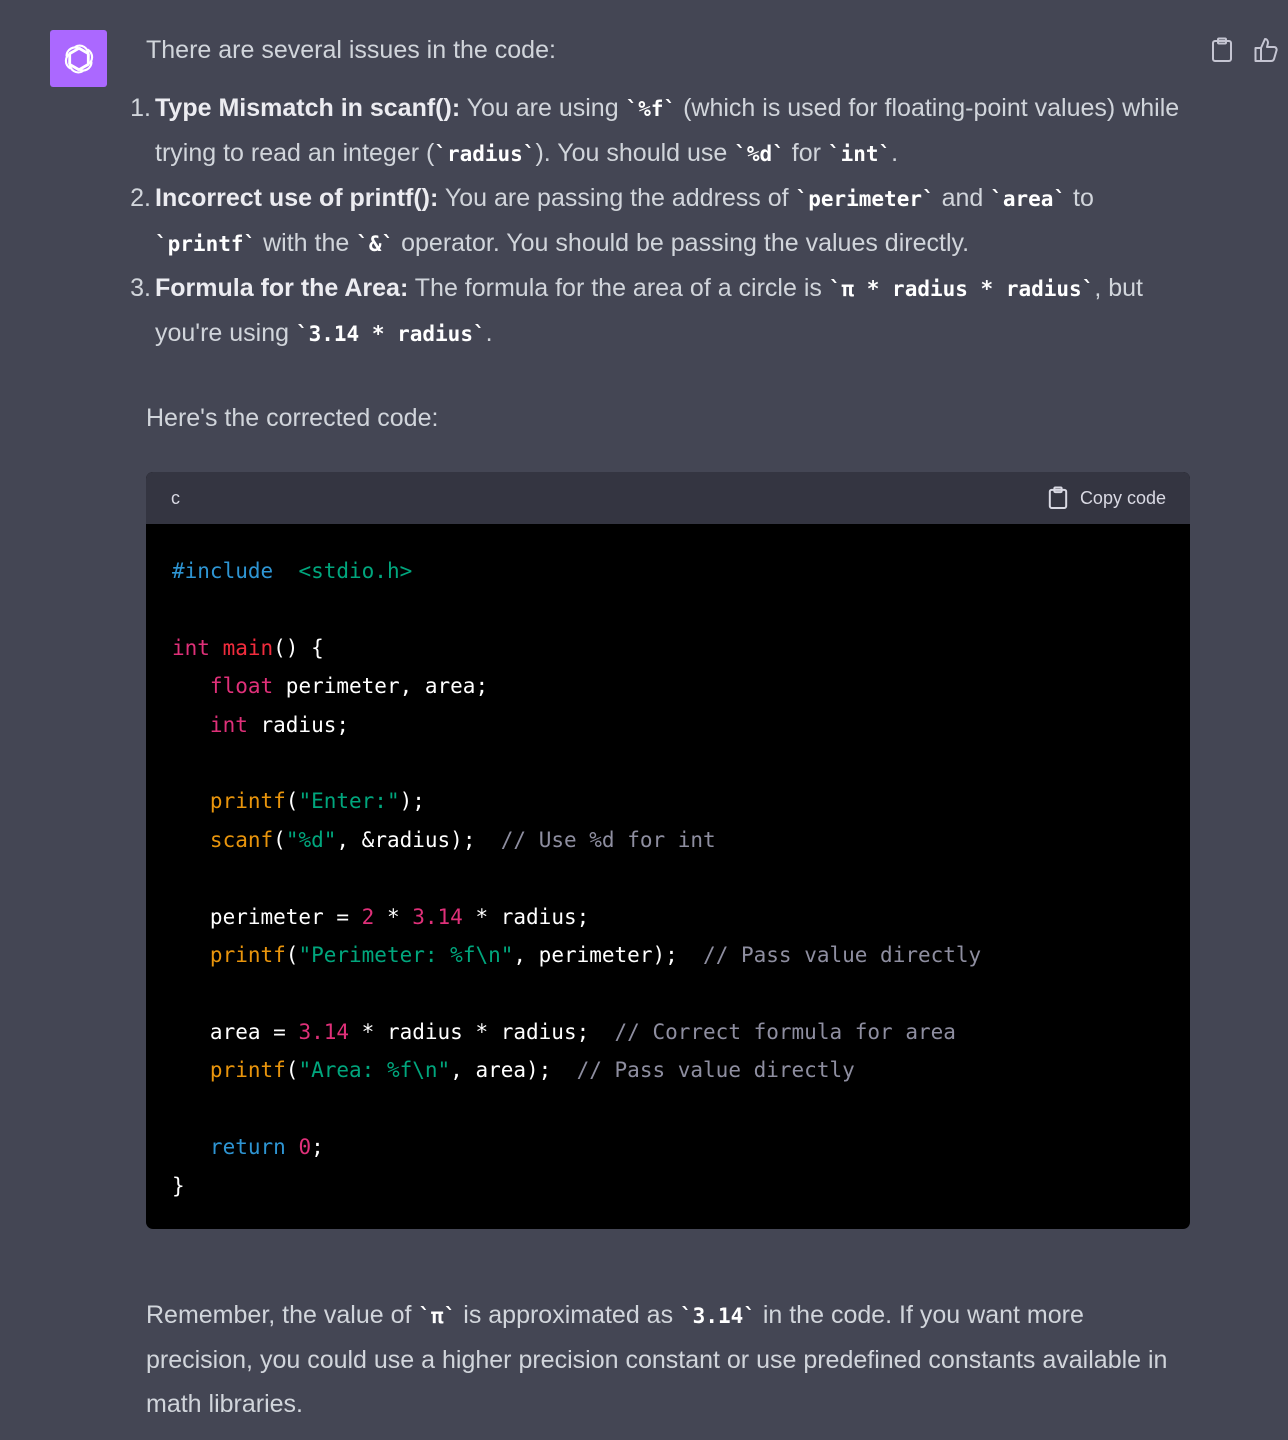 This screenshot has height=1440, width=1288. I want to click on text-span: to, so click(1080, 198).